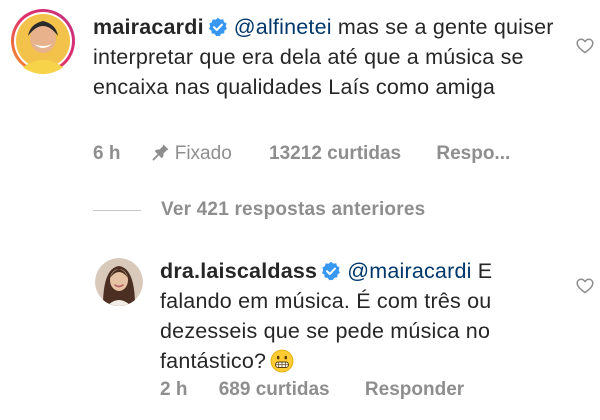 This screenshot has height=420, width=600. What do you see at coordinates (238, 271) in the screenshot?
I see `username: dra.laiscaldass` at bounding box center [238, 271].